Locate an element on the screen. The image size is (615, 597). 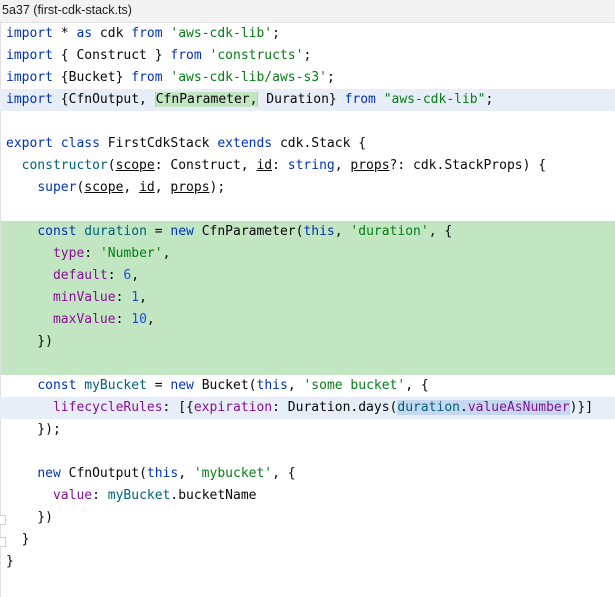
code-text: ); is located at coordinates (217, 187).